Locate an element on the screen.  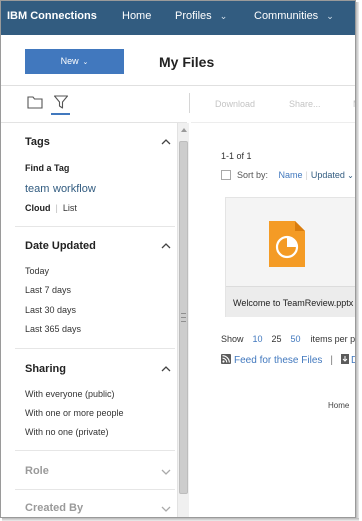
nav-profiles-label: Profiles is located at coordinates (193, 16).